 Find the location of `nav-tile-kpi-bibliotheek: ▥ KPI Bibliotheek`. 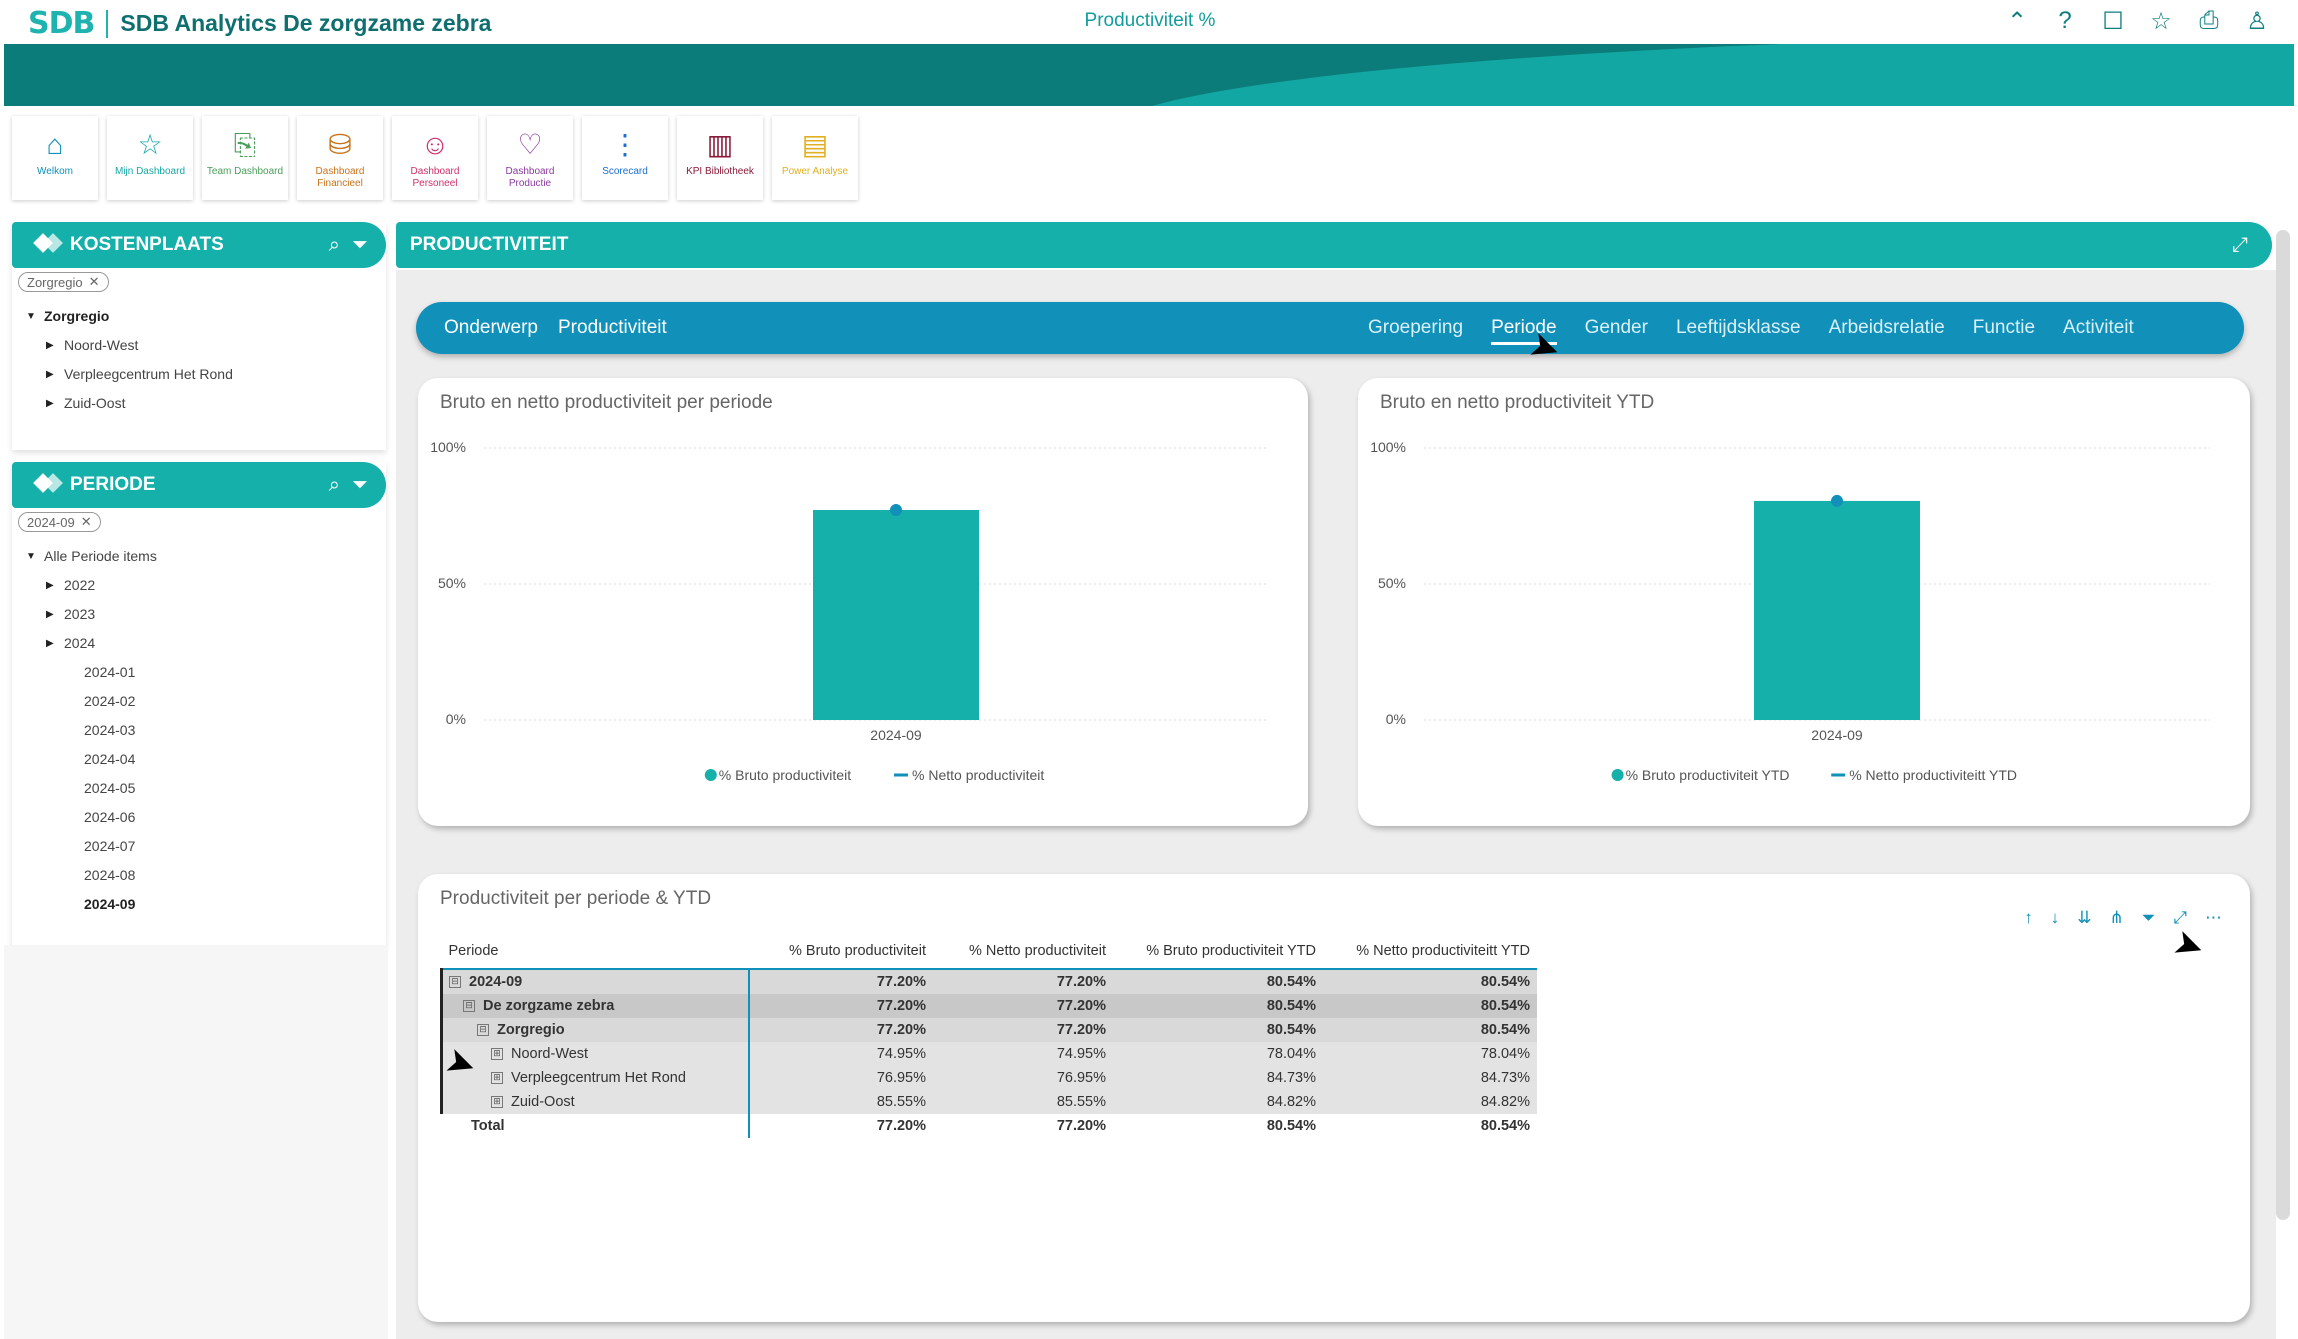

nav-tile-kpi-bibliotheek: ▥ KPI Bibliotheek is located at coordinates (720, 158).